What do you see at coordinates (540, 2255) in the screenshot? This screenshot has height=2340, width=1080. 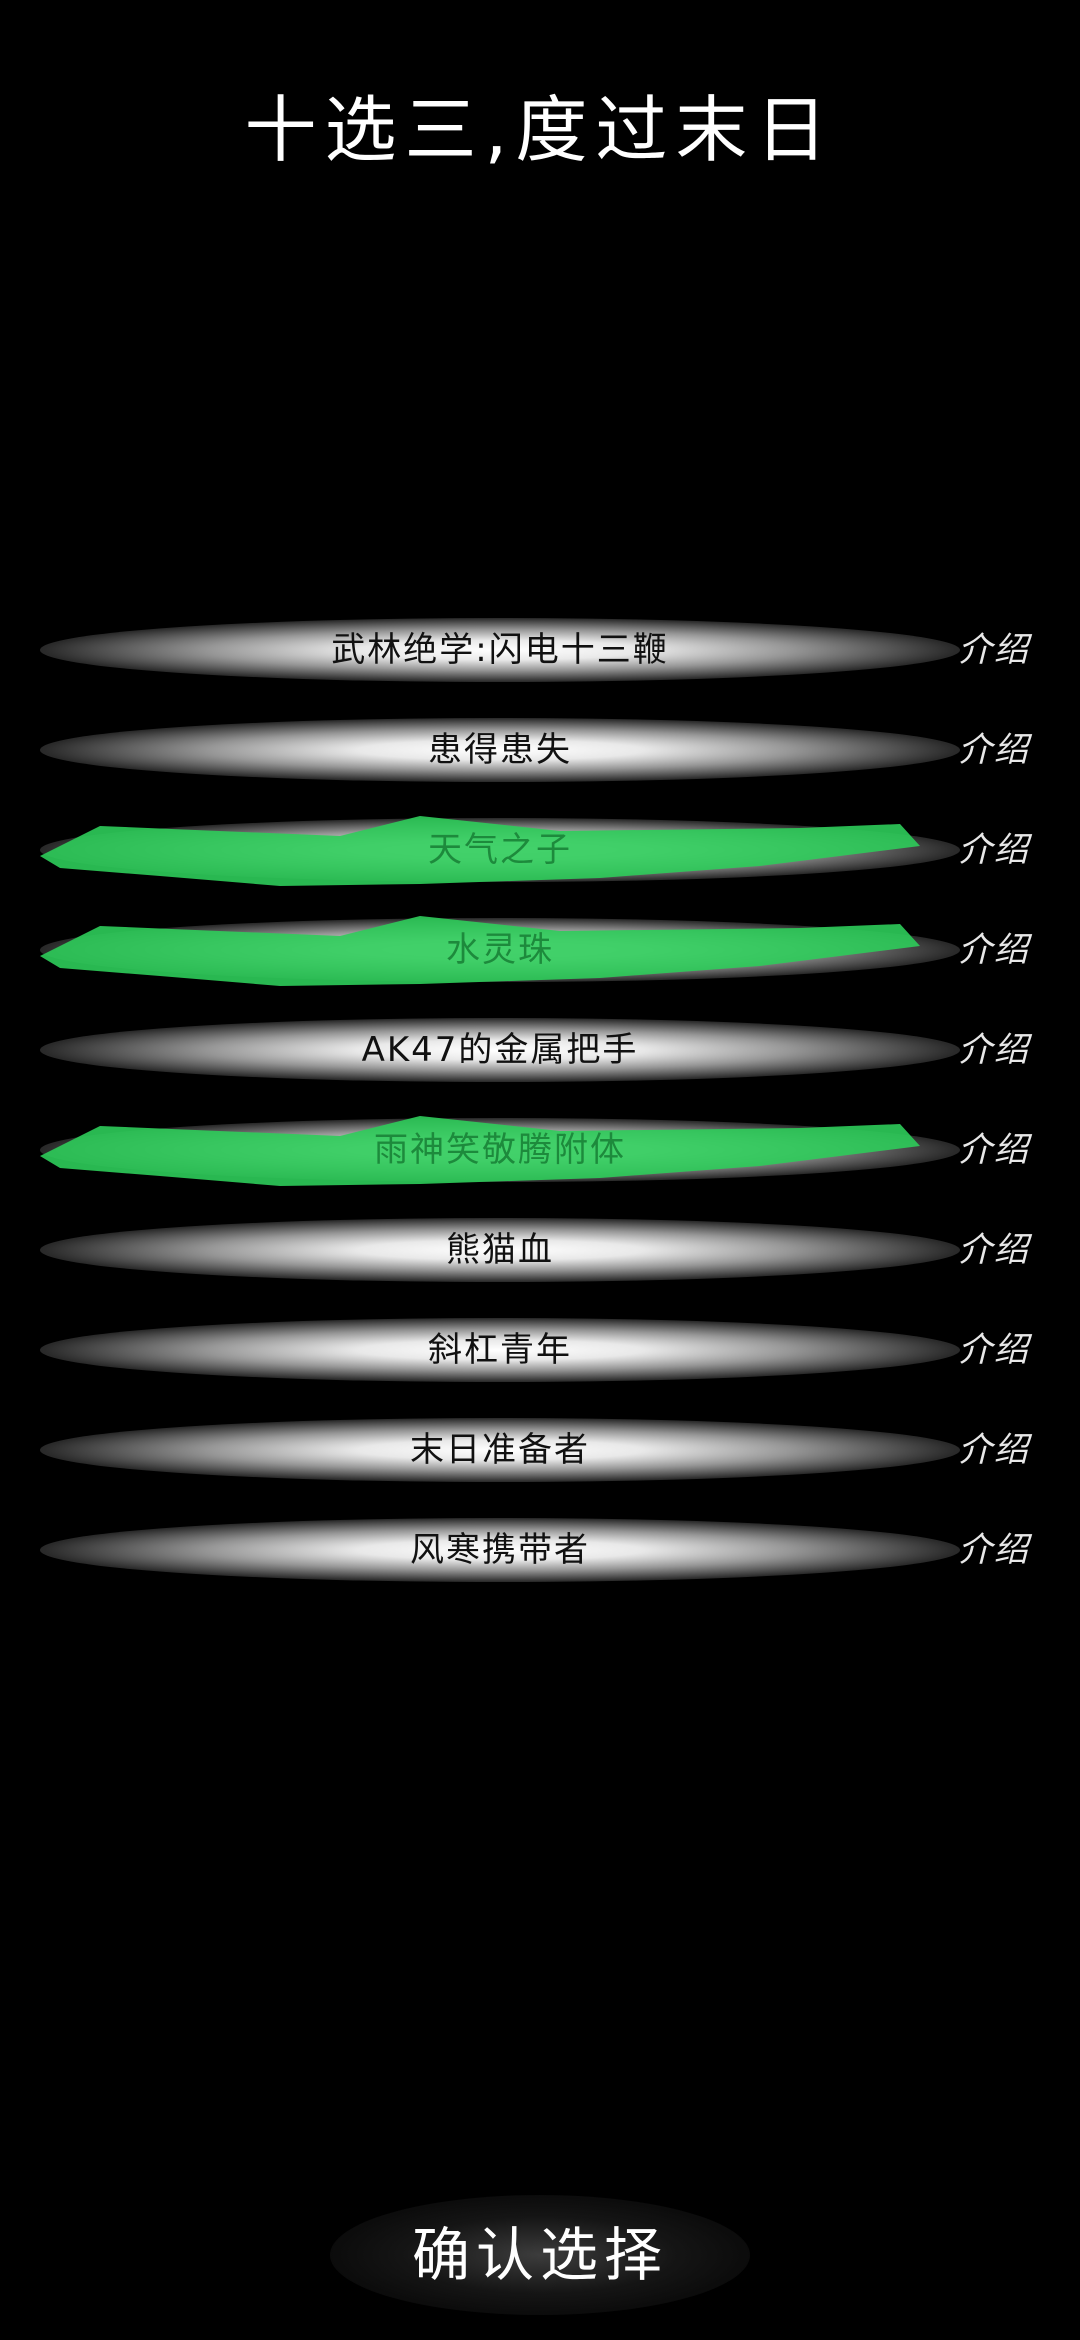 I see `confirm-button: 确认选择` at bounding box center [540, 2255].